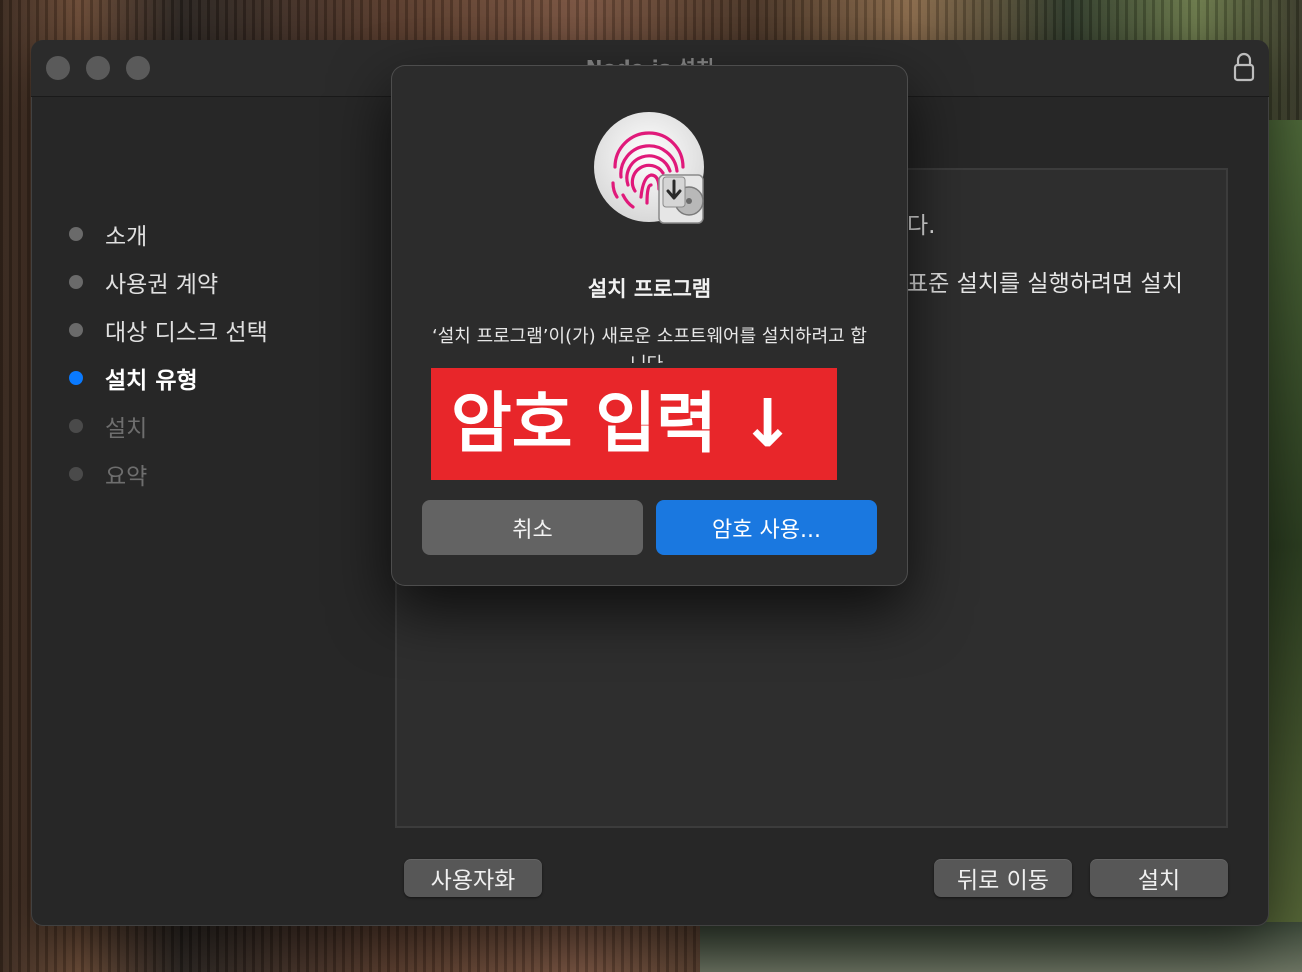 This screenshot has width=1302, height=972. Describe the element at coordinates (649, 289) in the screenshot. I see `dialog-title: 설치 프로그램` at that location.